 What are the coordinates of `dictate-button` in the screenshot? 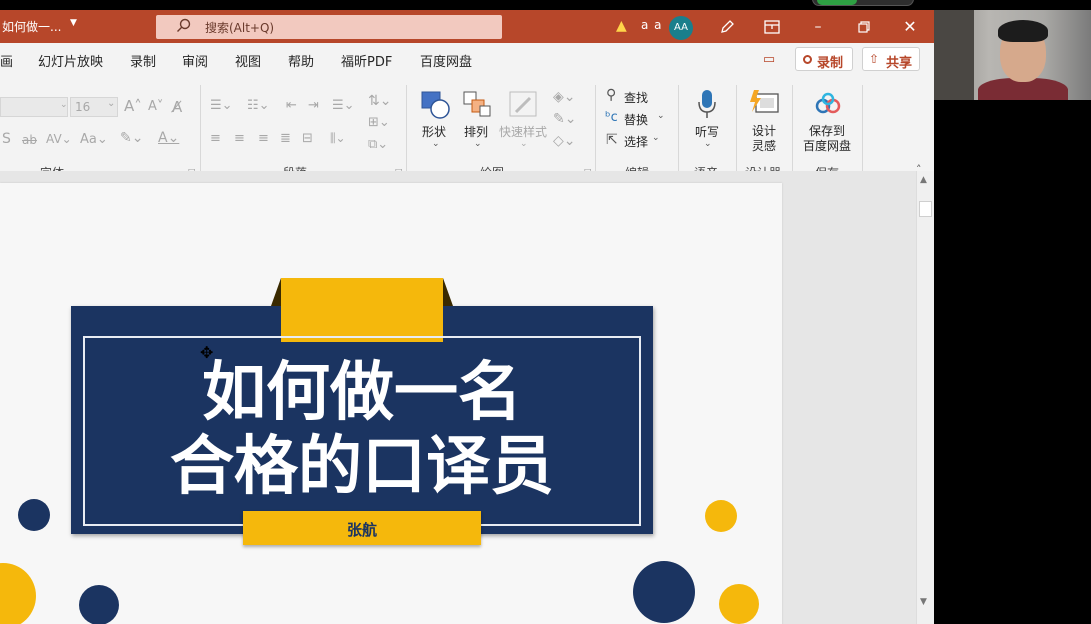 It's located at (707, 104).